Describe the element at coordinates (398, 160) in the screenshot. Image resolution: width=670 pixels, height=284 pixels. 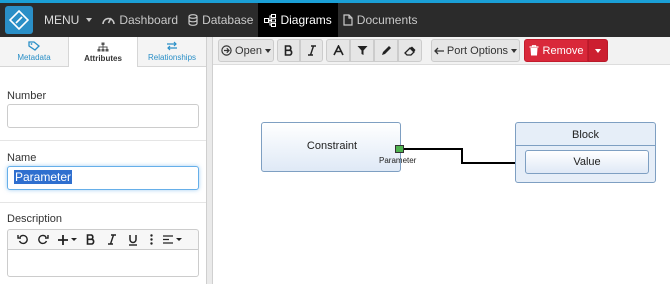
I see `parameter-port-label: Parameter` at that location.